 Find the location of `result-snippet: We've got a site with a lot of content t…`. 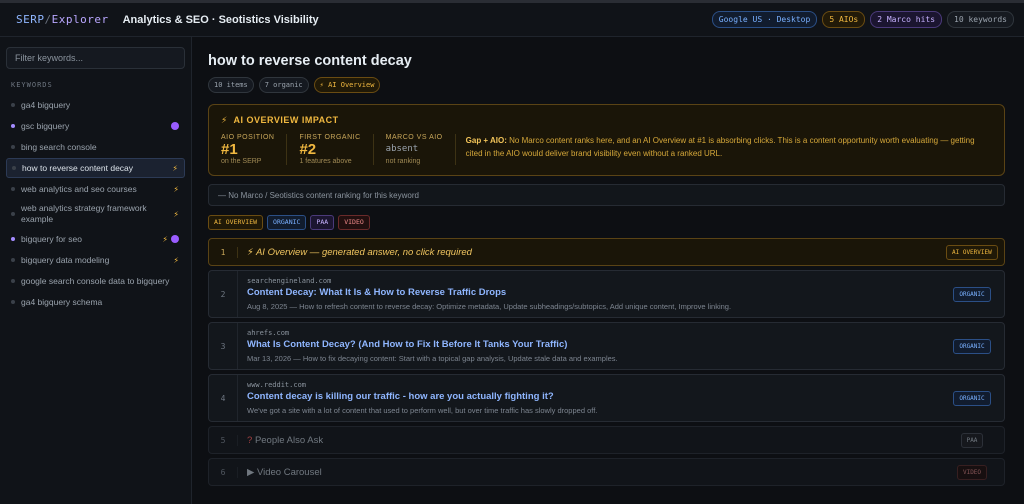

result-snippet: We've got a site with a lot of content t… is located at coordinates (422, 410).